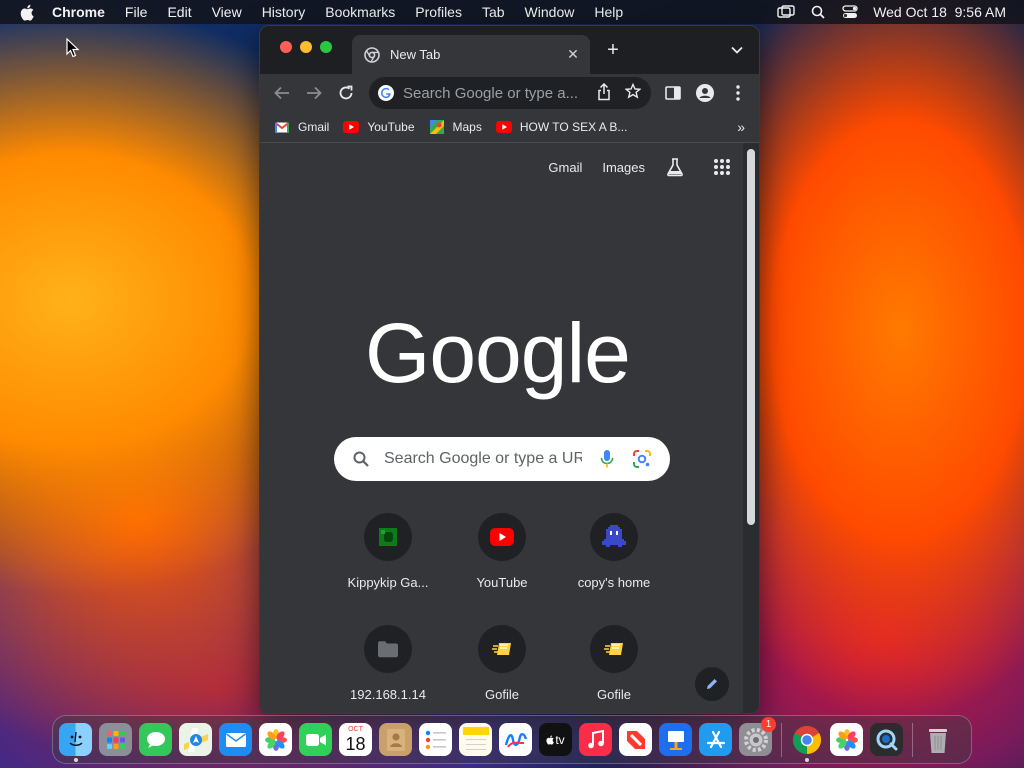 This screenshot has width=1024, height=768. I want to click on menu-window: Window, so click(550, 12).